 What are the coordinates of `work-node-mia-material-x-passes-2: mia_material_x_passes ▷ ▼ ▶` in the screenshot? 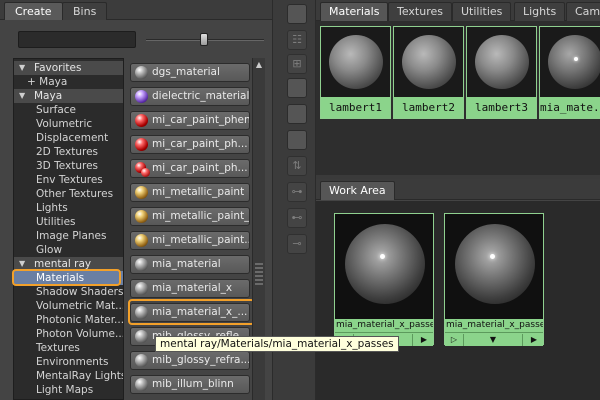 It's located at (494, 279).